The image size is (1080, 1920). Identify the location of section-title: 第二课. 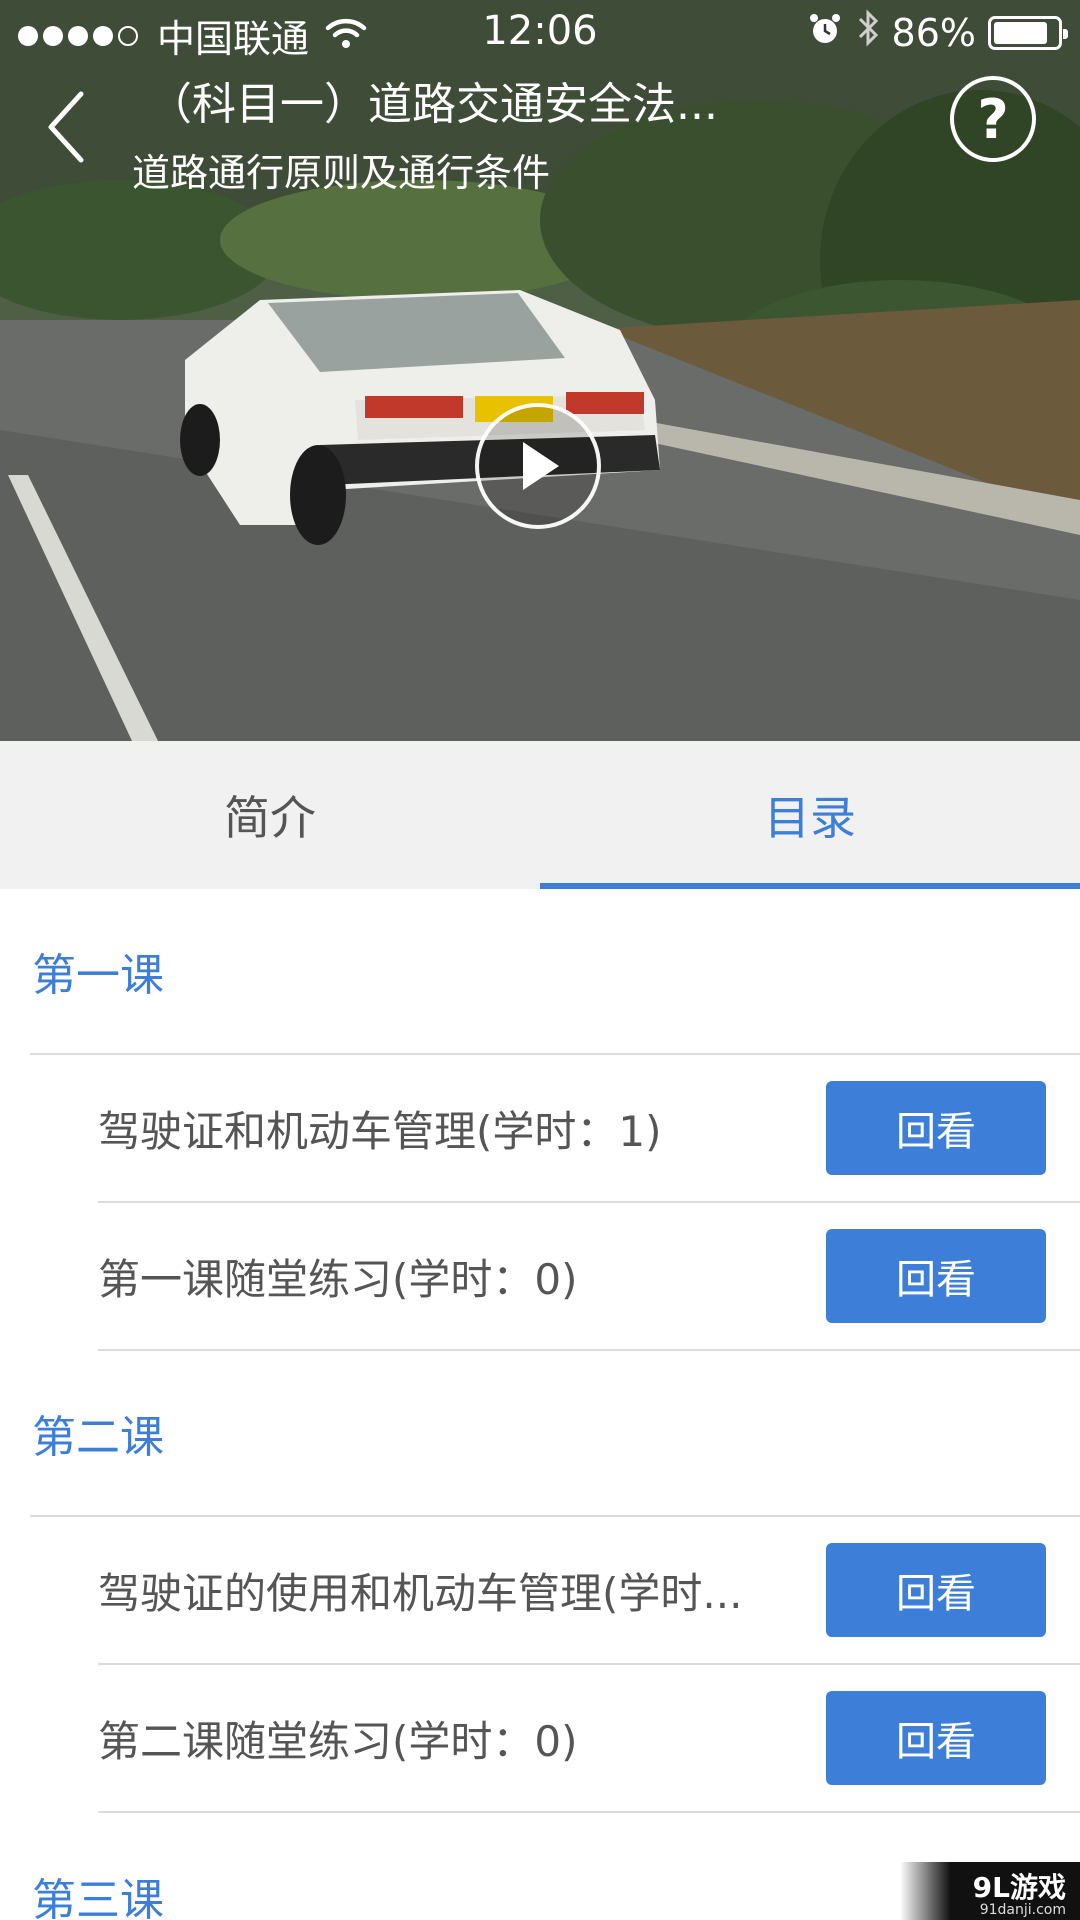
(555, 1434).